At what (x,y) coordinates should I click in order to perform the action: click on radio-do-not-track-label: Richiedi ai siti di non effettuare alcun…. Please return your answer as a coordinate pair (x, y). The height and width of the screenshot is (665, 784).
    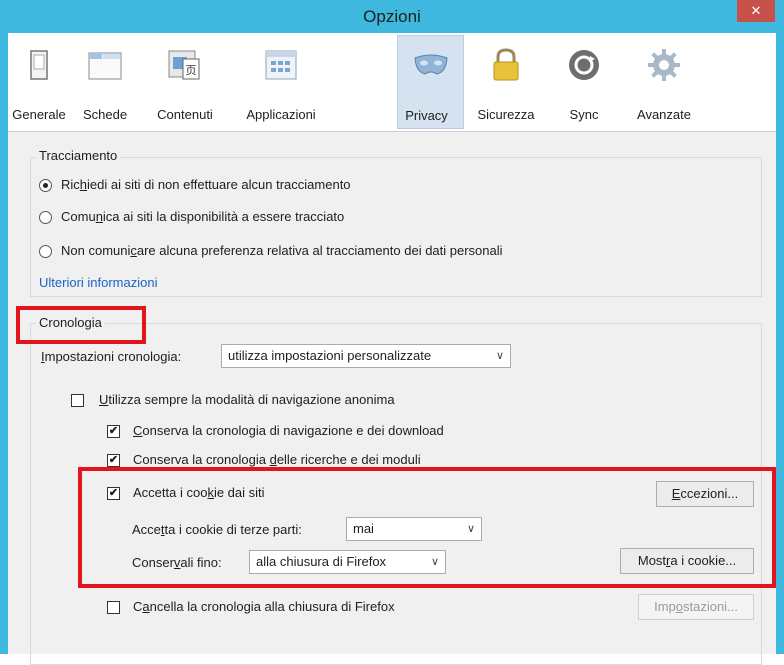
    Looking at the image, I should click on (206, 184).